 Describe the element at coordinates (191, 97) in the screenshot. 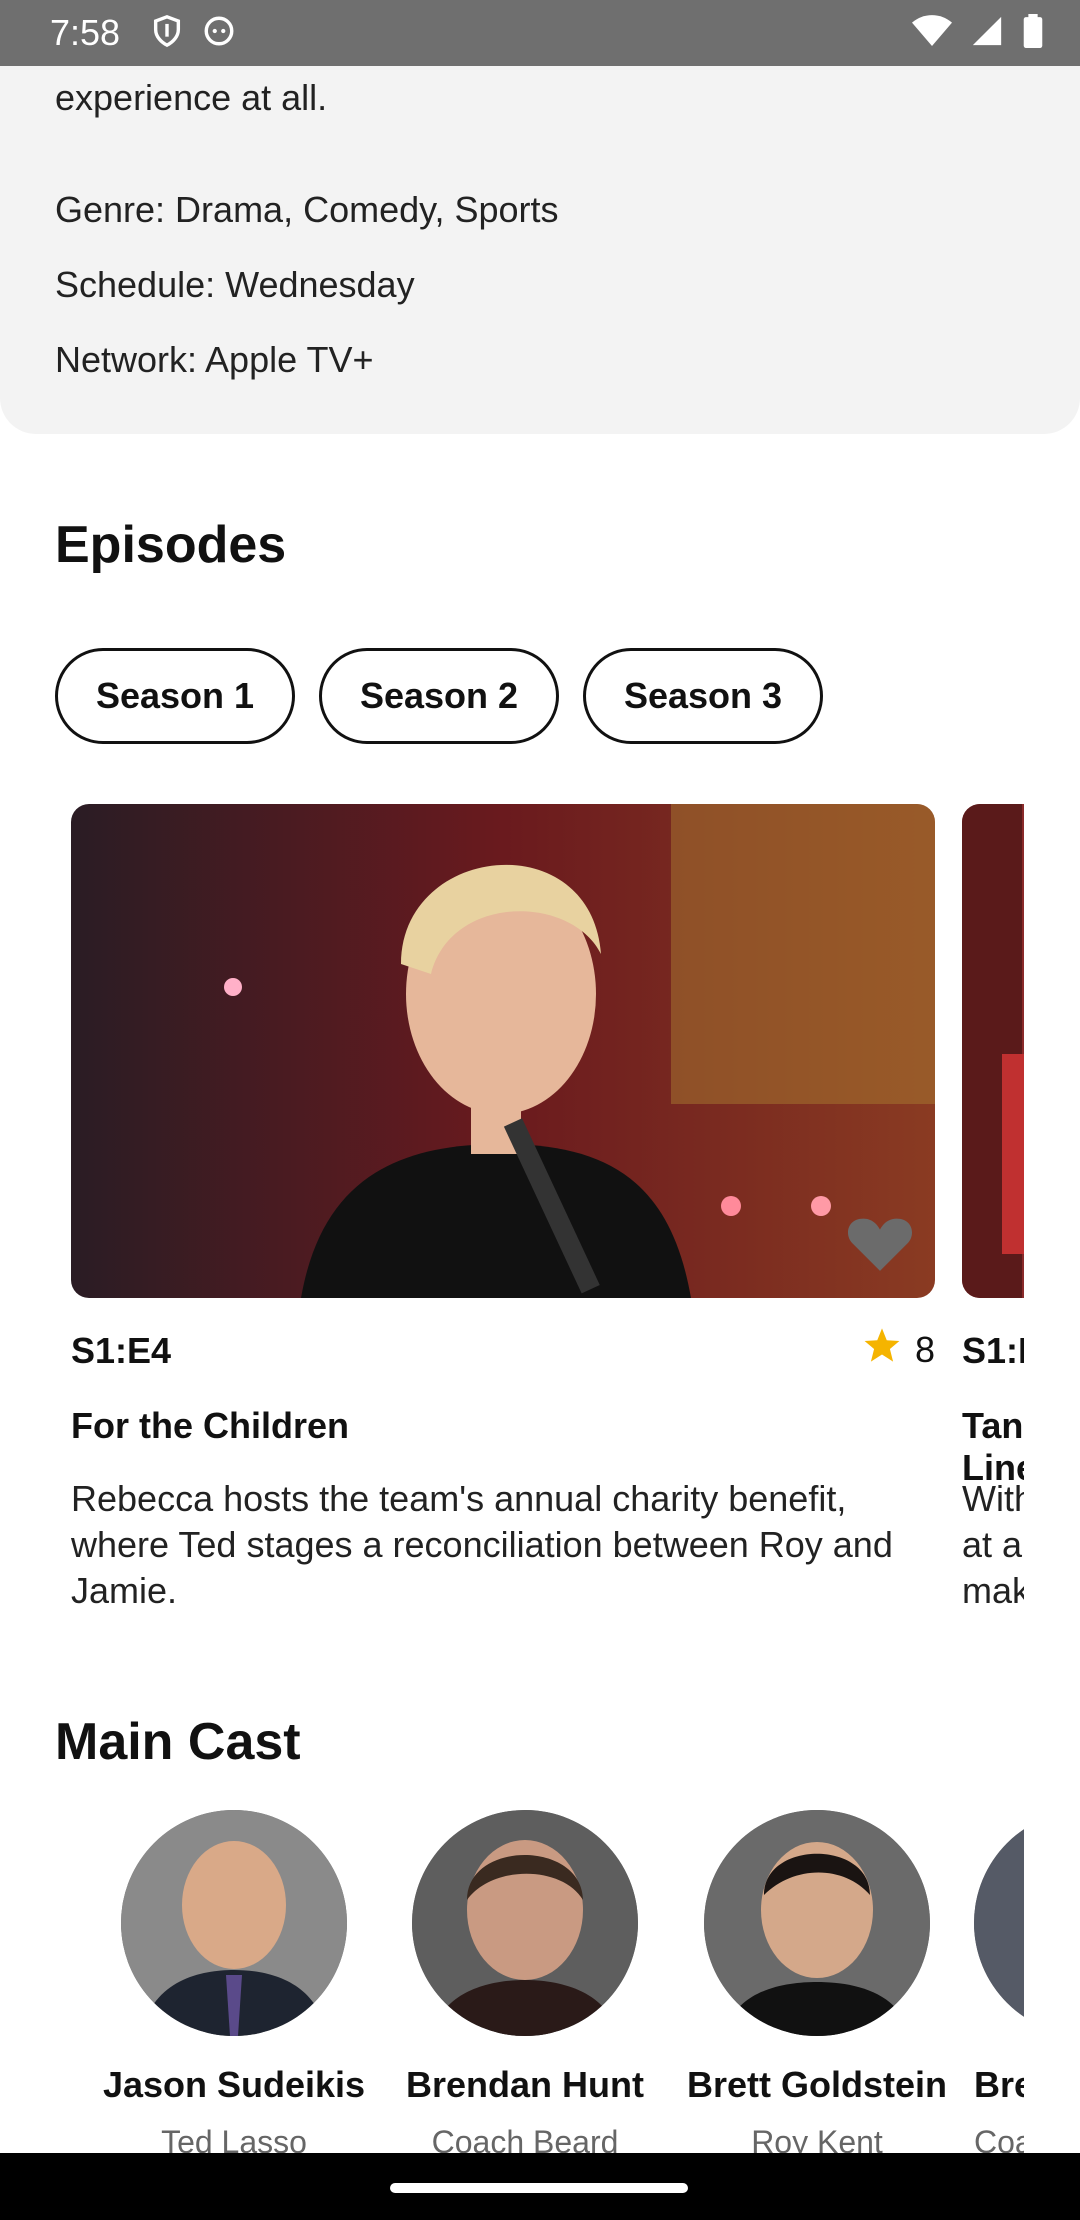

I see `overview-text: experience at all.` at that location.